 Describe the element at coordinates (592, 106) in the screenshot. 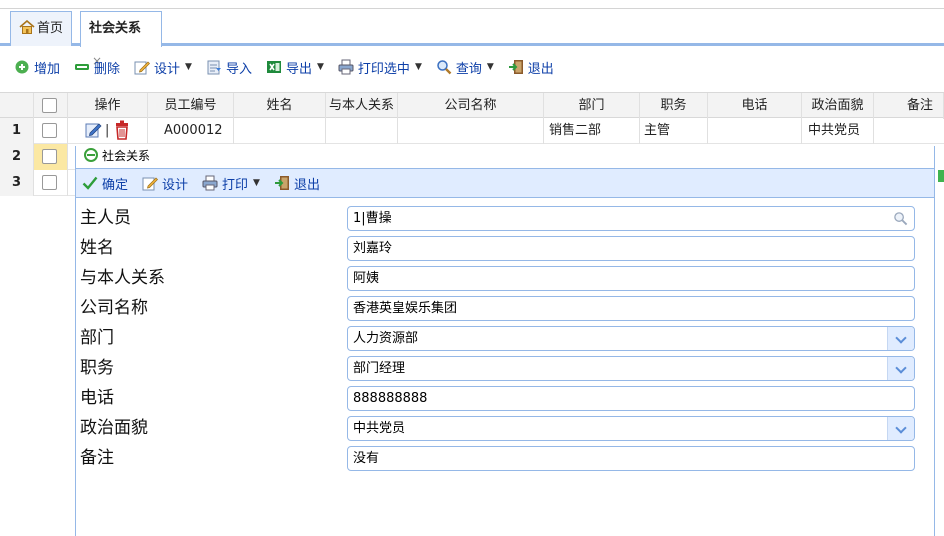

I see `column-header: 部门` at that location.